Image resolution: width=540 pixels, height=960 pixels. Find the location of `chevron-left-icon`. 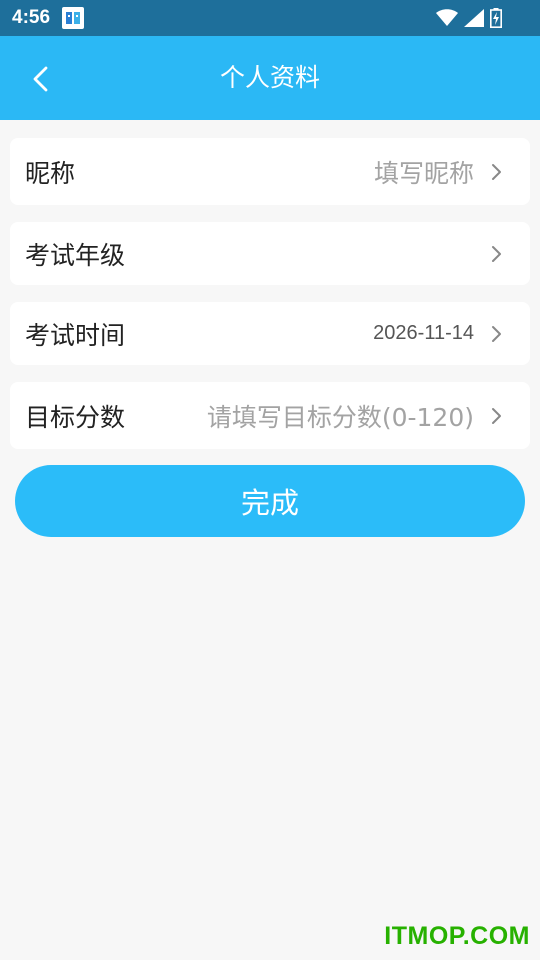

chevron-left-icon is located at coordinates (40, 79).